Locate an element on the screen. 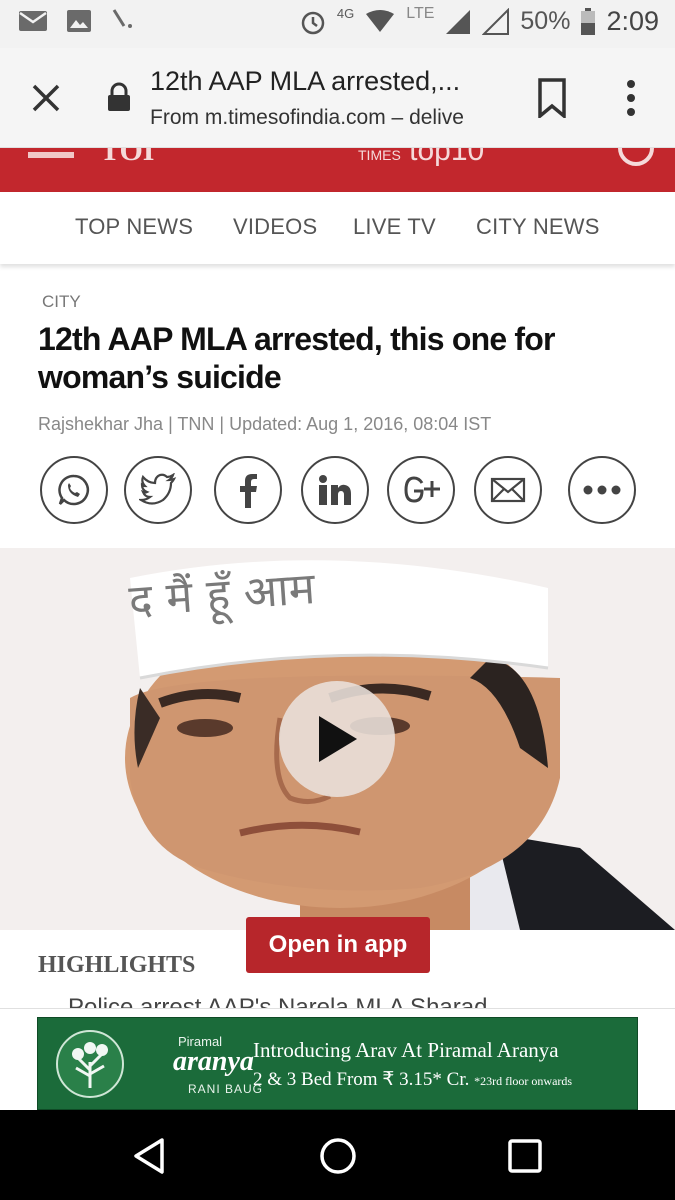  image-icon is located at coordinates (79, 21).